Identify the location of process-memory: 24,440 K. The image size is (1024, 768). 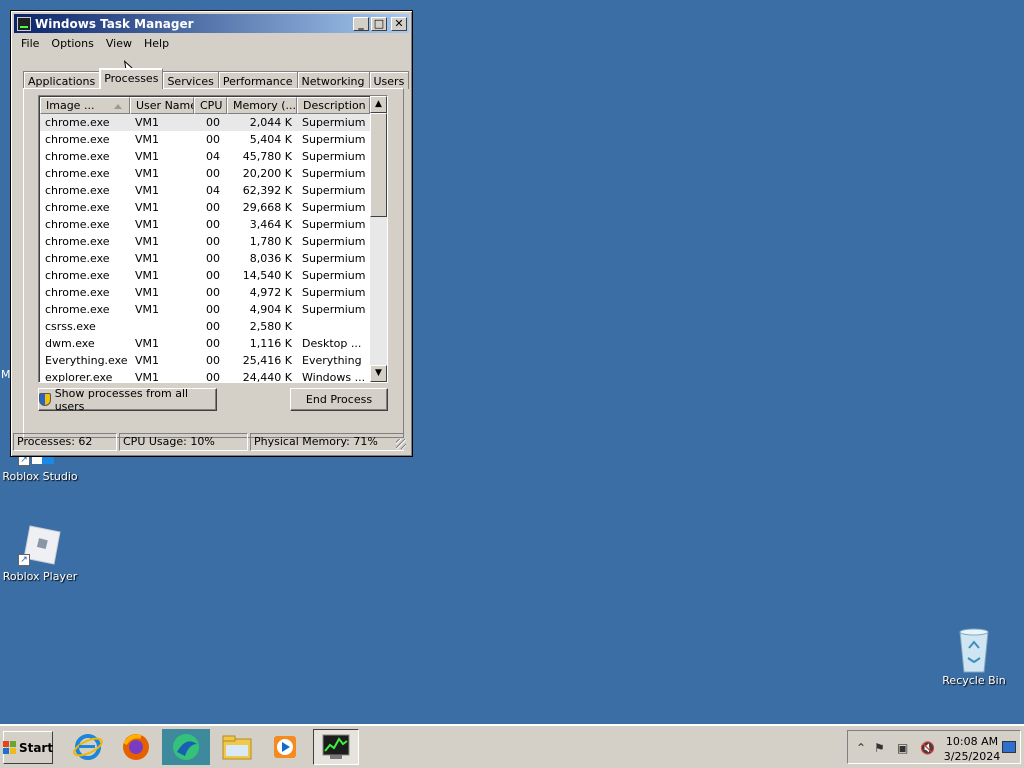
(267, 377).